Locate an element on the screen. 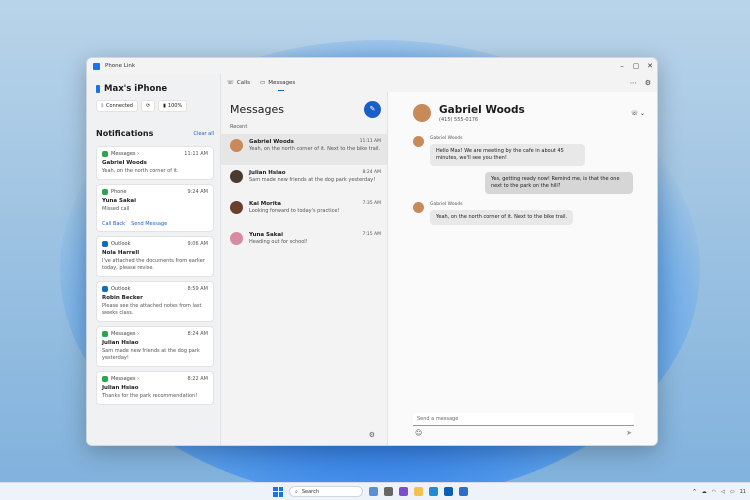  battery-label: 100% is located at coordinates (175, 106).